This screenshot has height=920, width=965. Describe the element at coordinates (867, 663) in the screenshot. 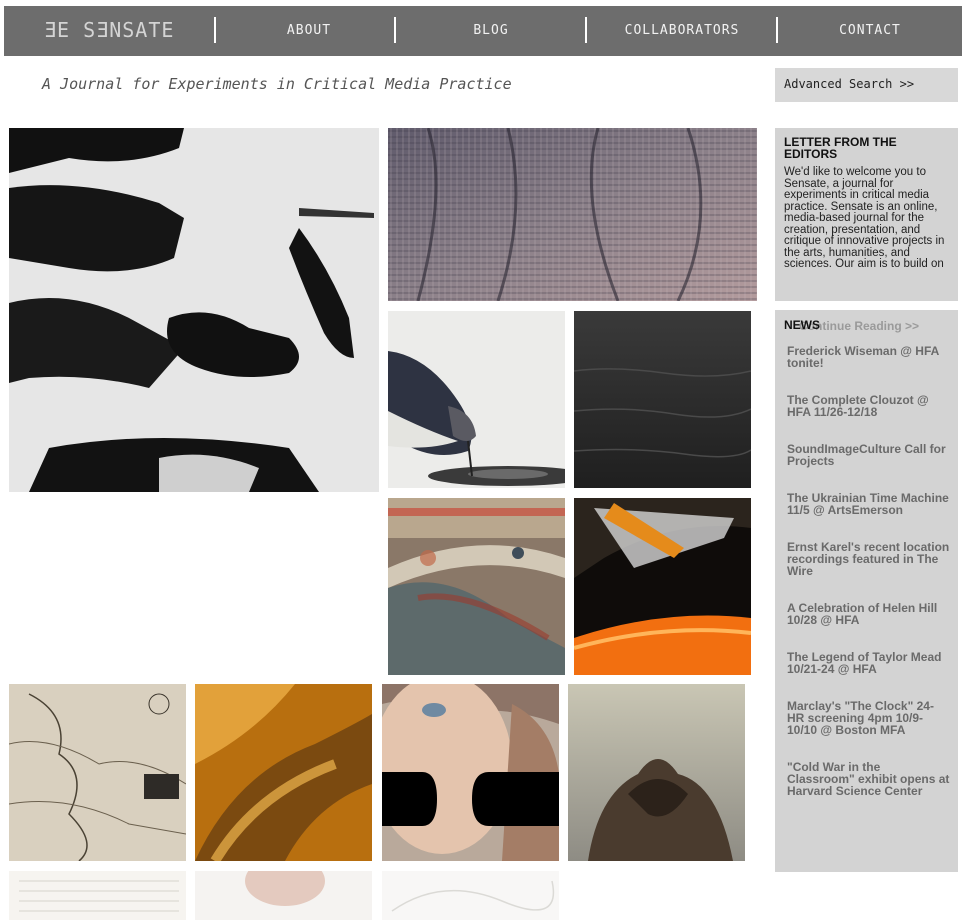

I see `news-item: The Legend of Taylor Mead 10/21-24 @ HFA` at that location.